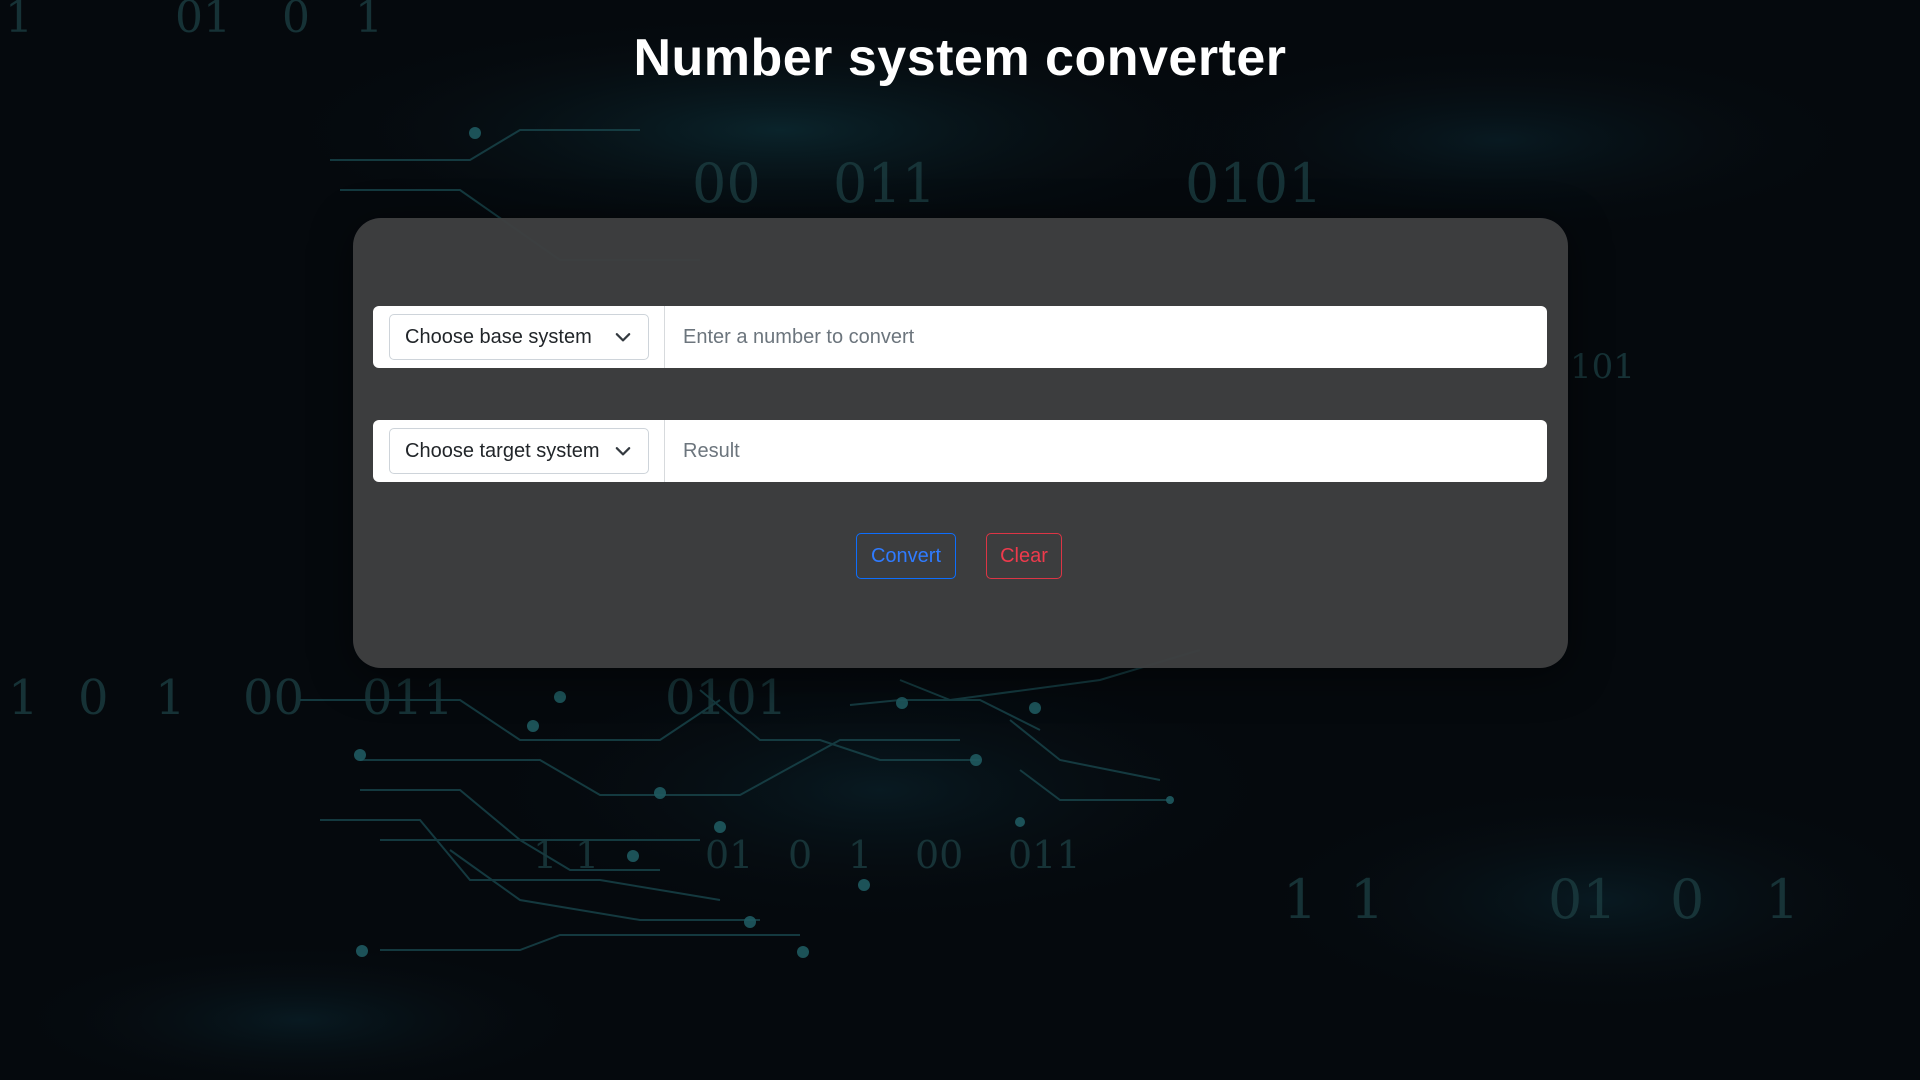 This screenshot has width=1920, height=1080. Describe the element at coordinates (960, 58) in the screenshot. I see `page-title: Number system converter` at that location.